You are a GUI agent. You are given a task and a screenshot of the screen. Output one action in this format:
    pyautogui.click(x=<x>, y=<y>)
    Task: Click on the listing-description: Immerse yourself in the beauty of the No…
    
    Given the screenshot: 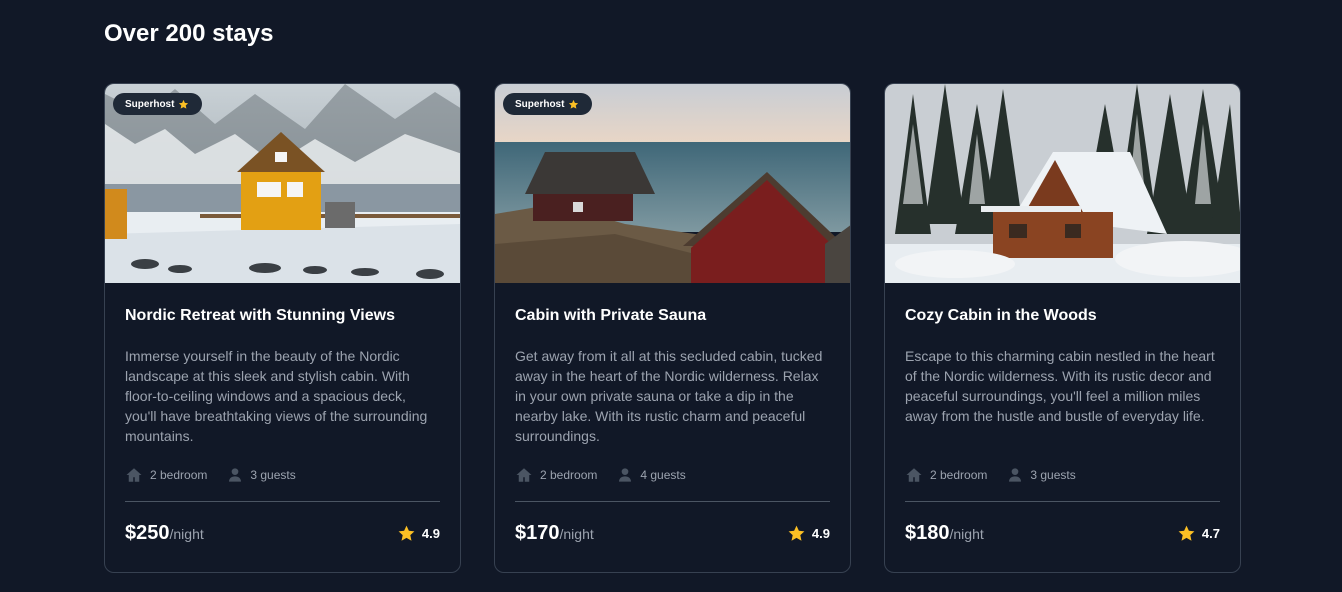 What is the action you would take?
    pyautogui.click(x=276, y=396)
    